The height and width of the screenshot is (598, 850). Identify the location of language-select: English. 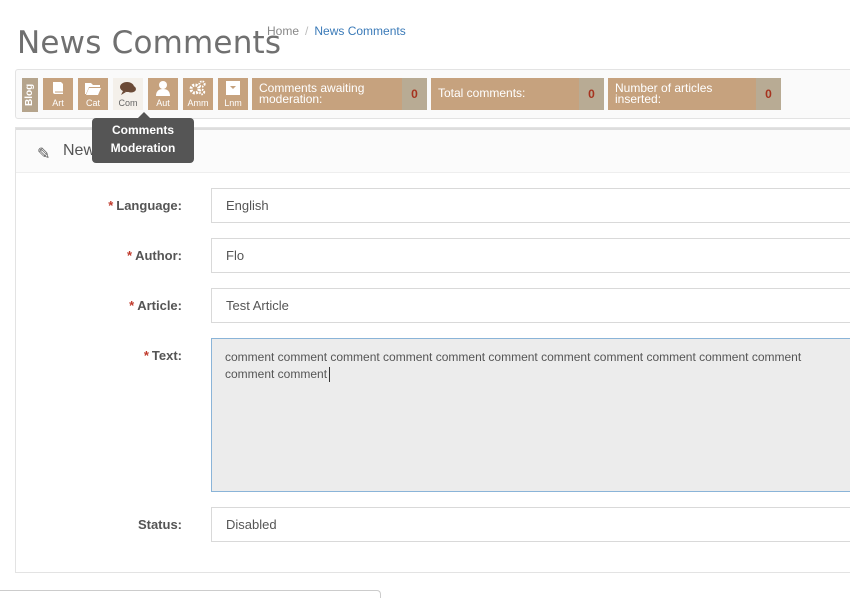
(530, 205).